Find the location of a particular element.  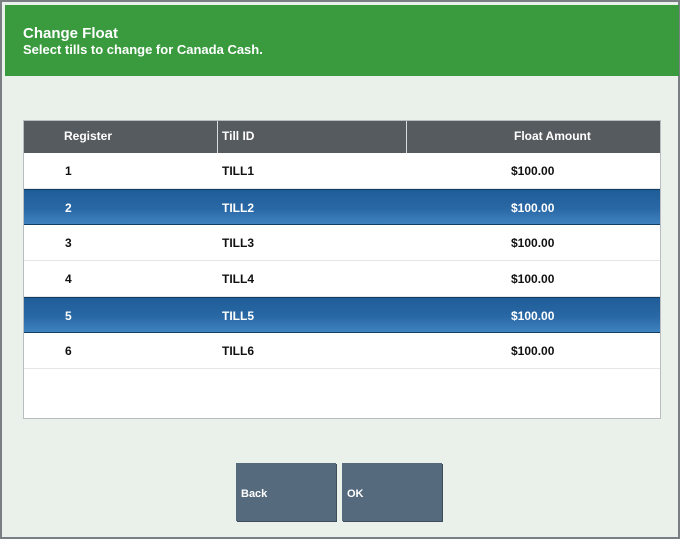

table-row: 2 TILL2 $100.00 is located at coordinates (342, 207).